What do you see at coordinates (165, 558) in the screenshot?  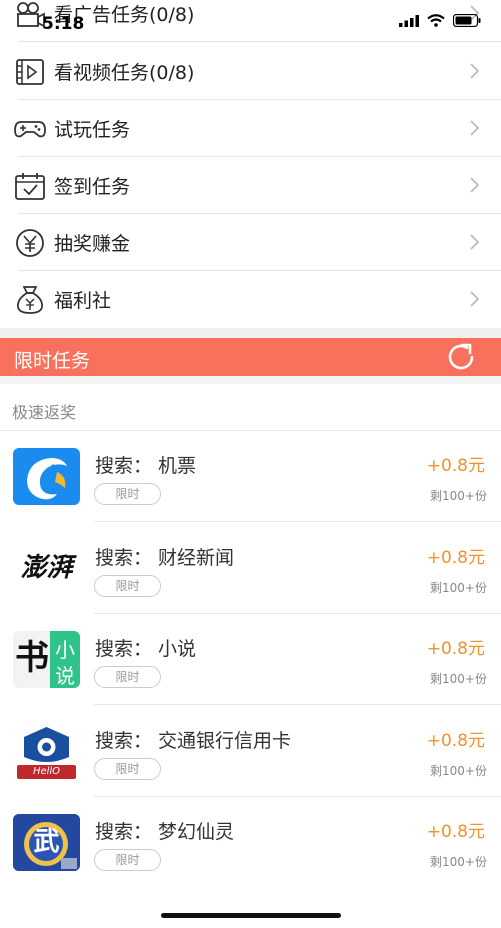 I see `offer-title: 搜索： 财经新闻` at bounding box center [165, 558].